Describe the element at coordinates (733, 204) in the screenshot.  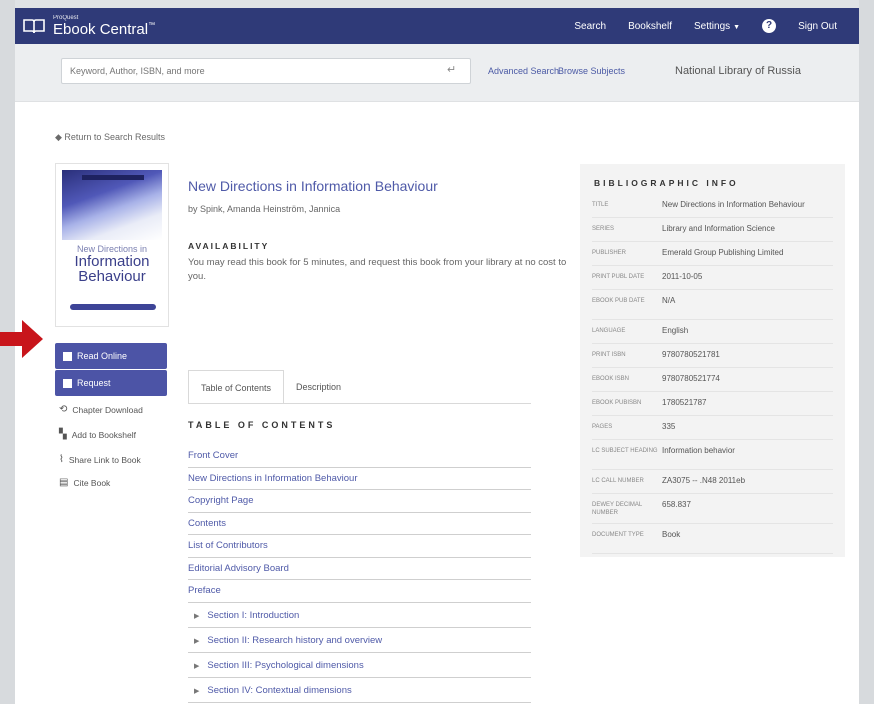
I see `biblio-value: New Directions in Information Behaviour` at that location.